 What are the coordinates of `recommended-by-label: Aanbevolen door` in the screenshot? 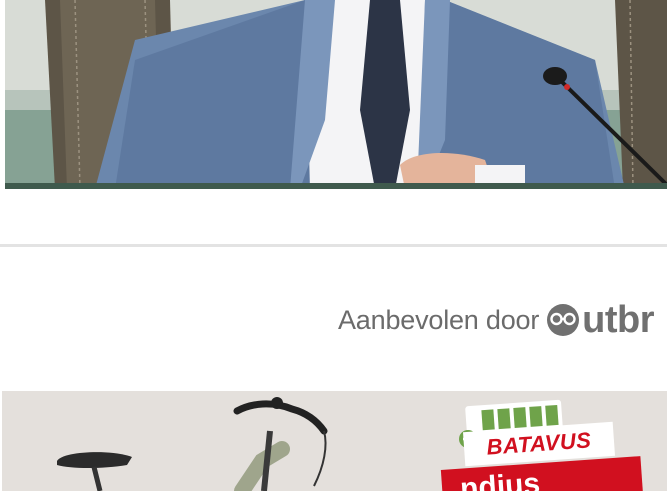 It's located at (439, 319).